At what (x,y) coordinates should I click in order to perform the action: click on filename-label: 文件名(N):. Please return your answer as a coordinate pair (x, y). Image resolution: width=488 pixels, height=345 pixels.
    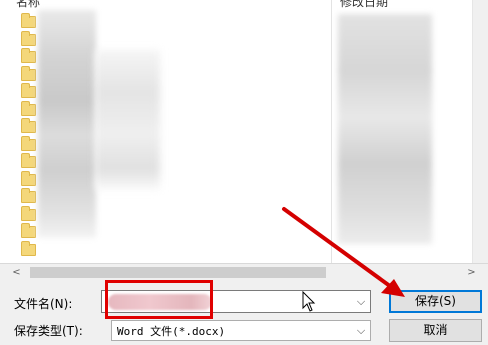
    Looking at the image, I should click on (43, 304).